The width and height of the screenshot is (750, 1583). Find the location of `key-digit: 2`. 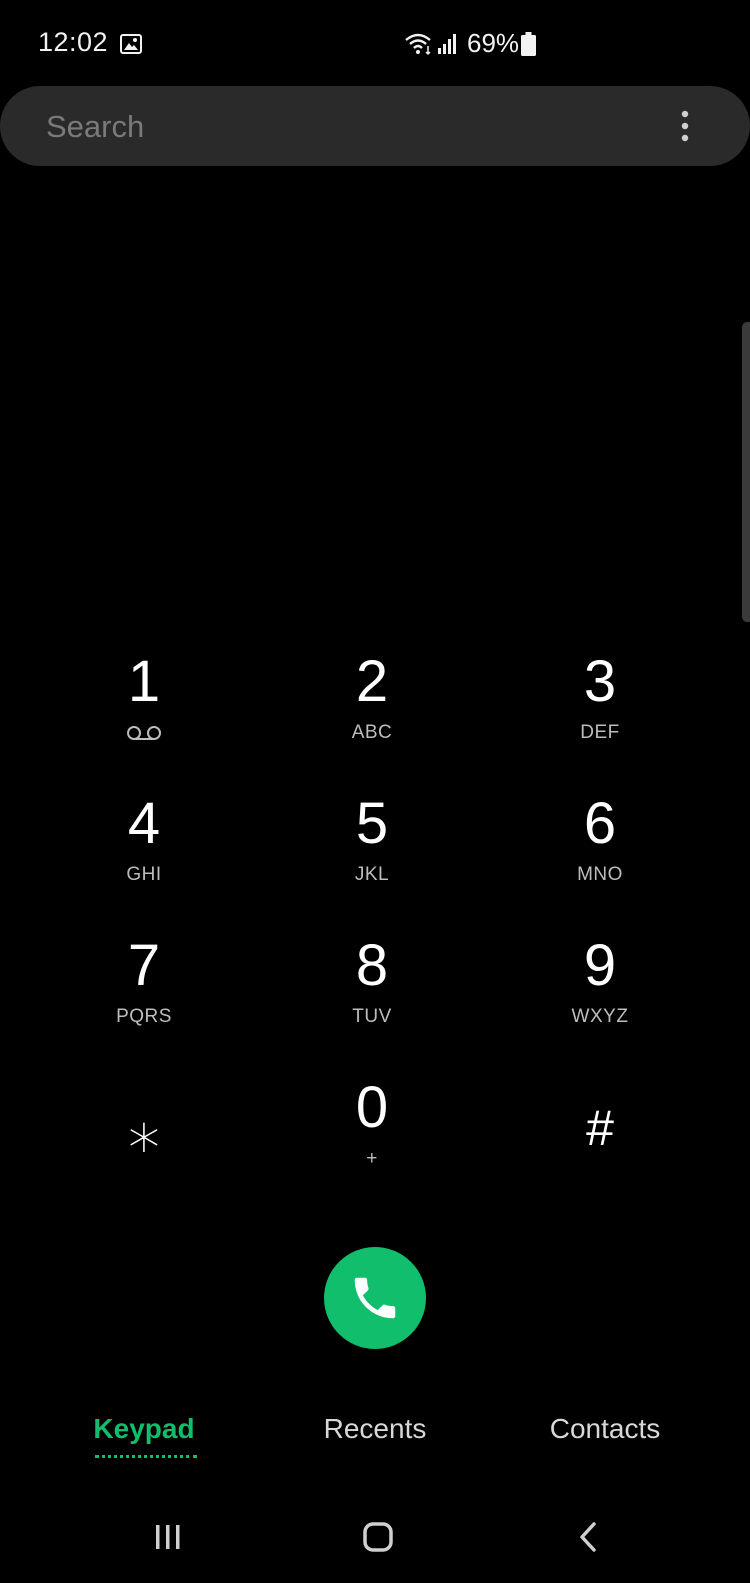

key-digit: 2 is located at coordinates (372, 681).